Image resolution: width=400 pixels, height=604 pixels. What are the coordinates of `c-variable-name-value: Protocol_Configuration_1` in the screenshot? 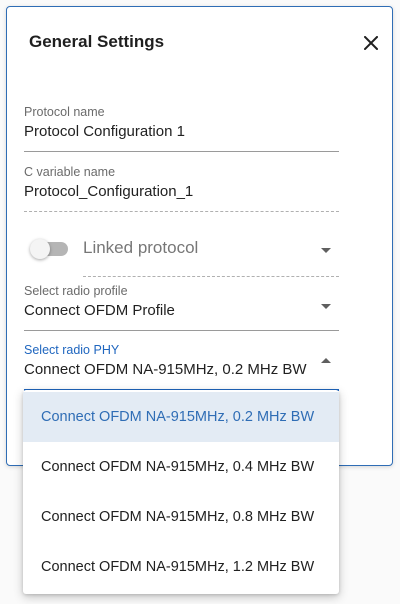 It's located at (181, 192).